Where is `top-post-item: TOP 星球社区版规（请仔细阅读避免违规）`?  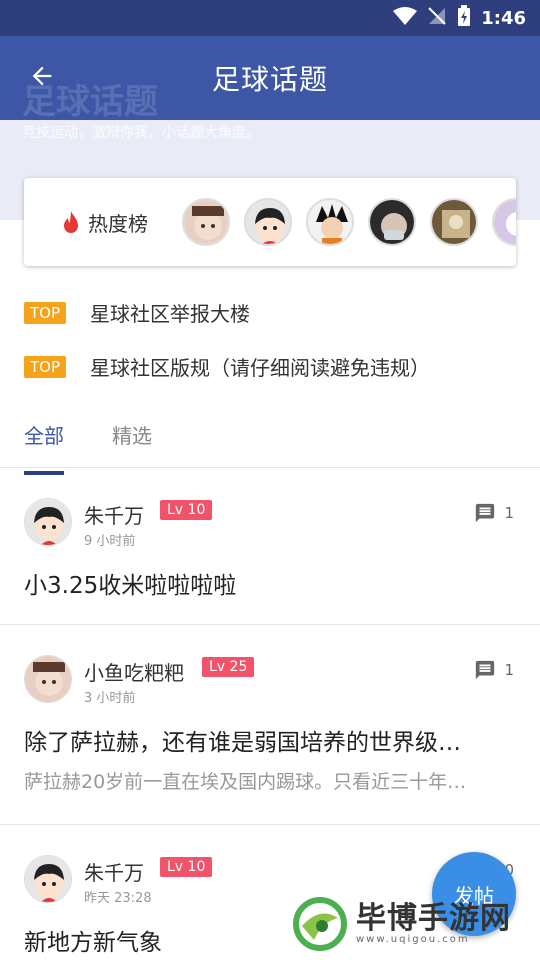
top-post-item: TOP 星球社区版规（请仔细阅读避免违规） is located at coordinates (227, 366).